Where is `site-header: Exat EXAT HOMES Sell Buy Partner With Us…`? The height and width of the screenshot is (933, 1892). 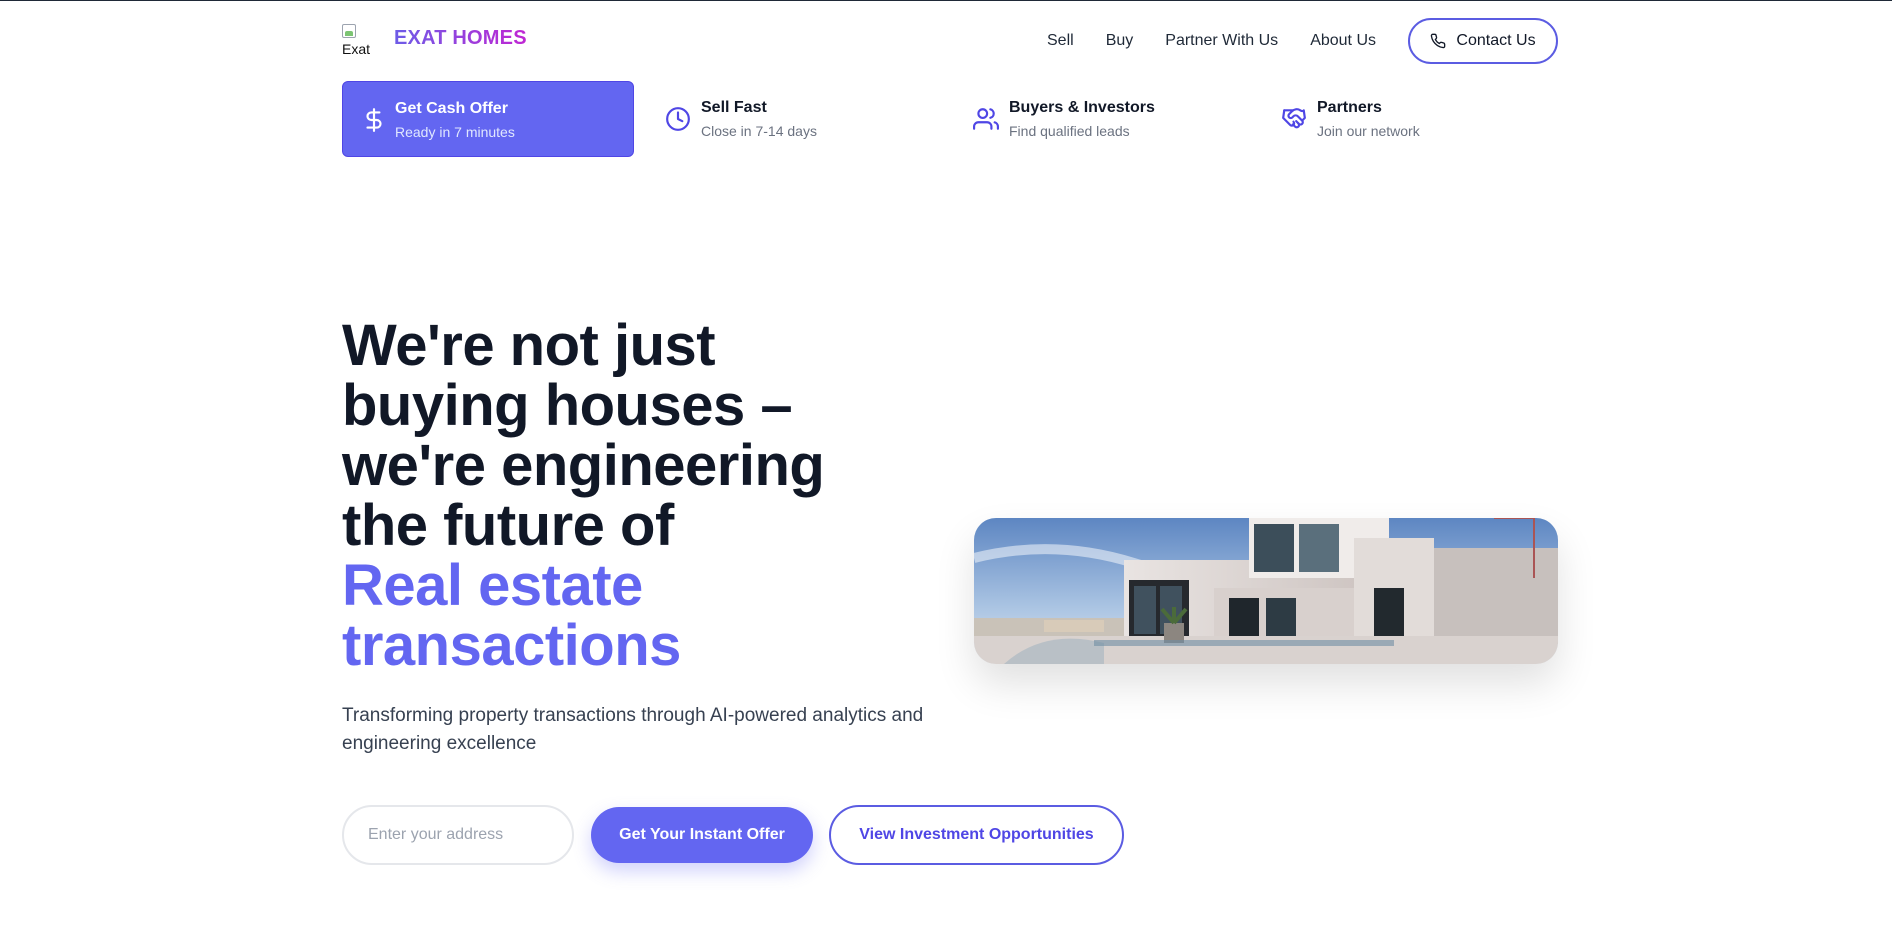 site-header: Exat EXAT HOMES Sell Buy Partner With Us… is located at coordinates (950, 41).